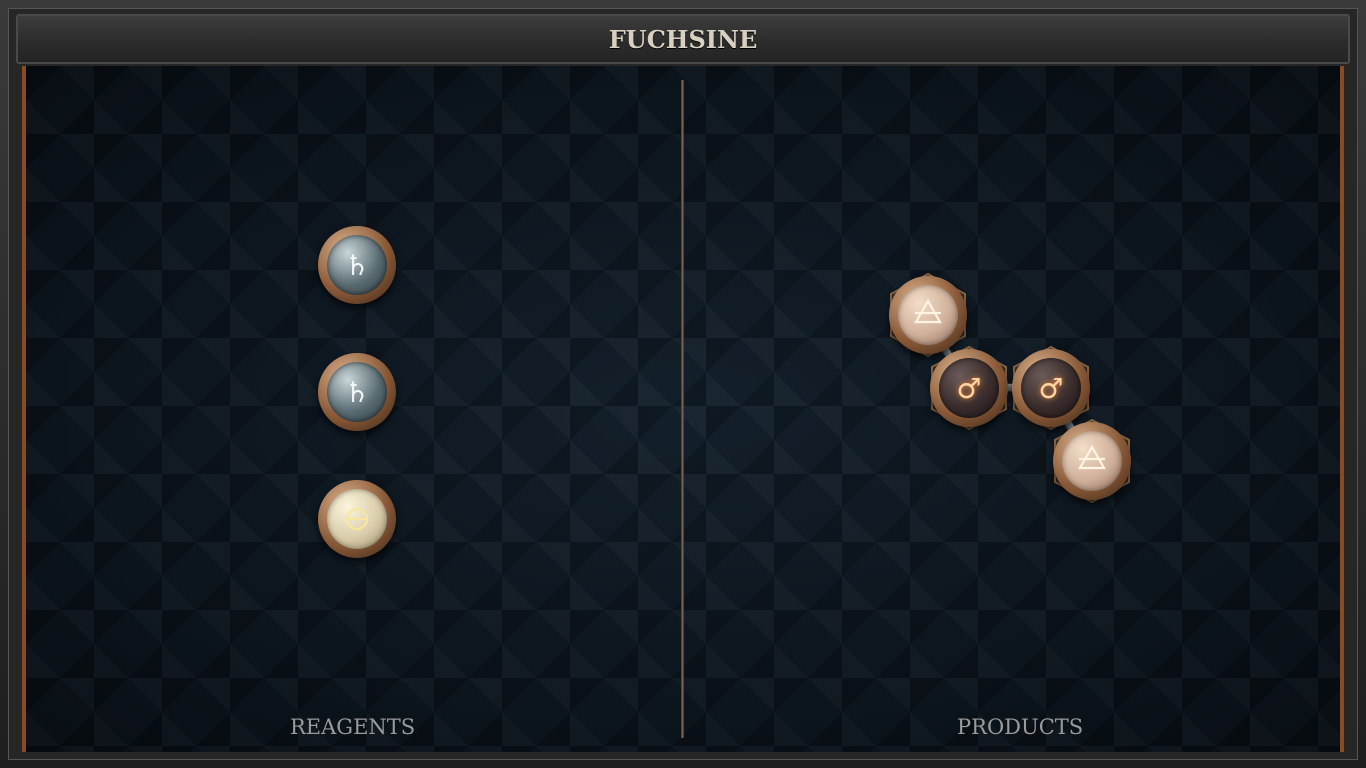  What do you see at coordinates (1020, 727) in the screenshot?
I see `products-label: PRODUCTS` at bounding box center [1020, 727].